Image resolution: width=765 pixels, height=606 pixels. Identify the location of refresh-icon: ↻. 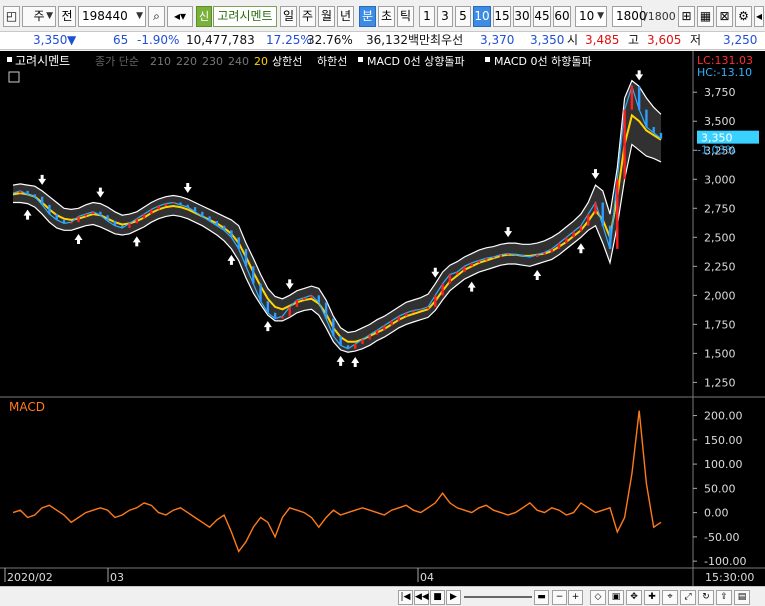
(706, 597).